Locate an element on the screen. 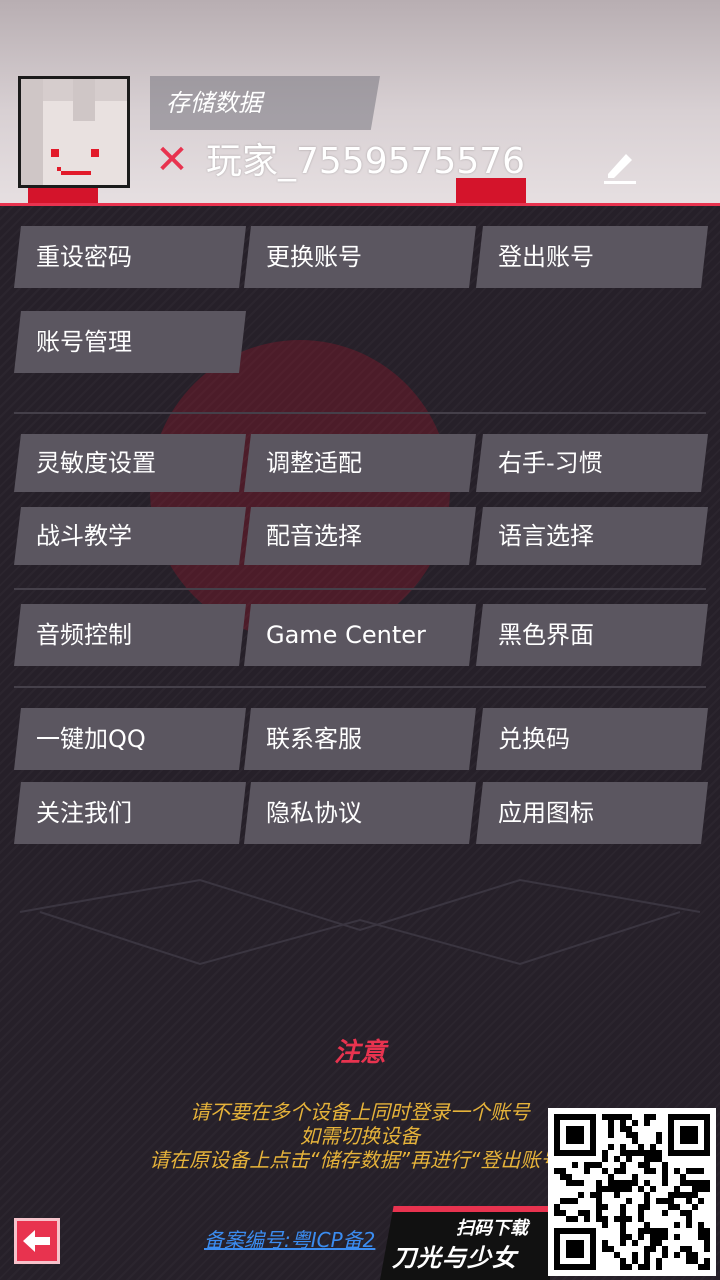 Image resolution: width=720 pixels, height=1280 pixels. right-hand-button: 右手-习惯 is located at coordinates (592, 463).